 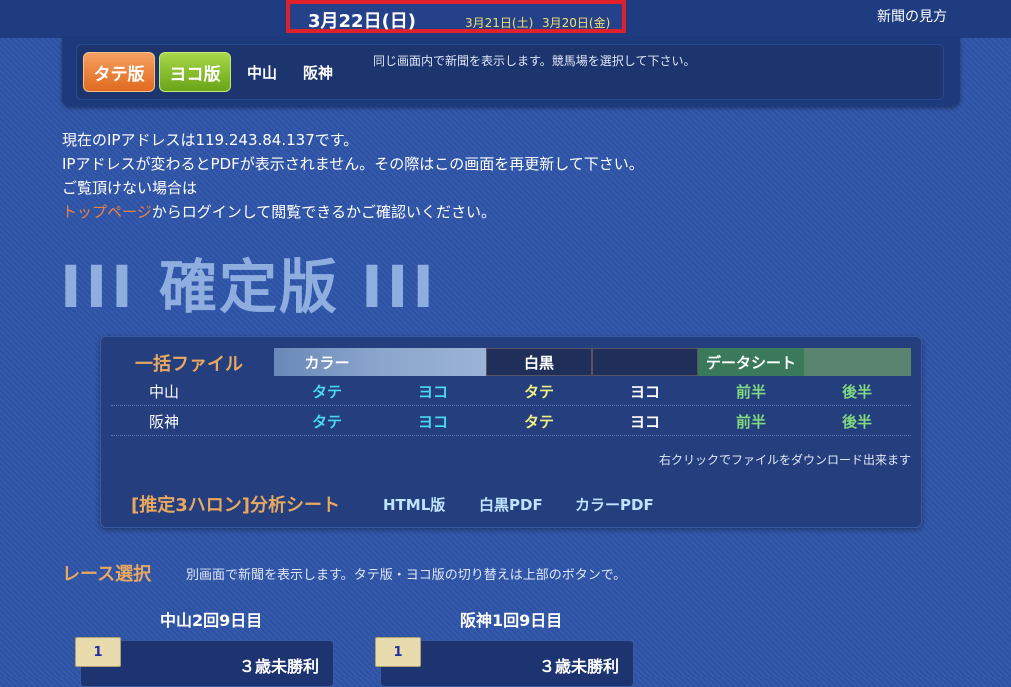 I want to click on page-title: III 確定版 III, so click(x=249, y=282).